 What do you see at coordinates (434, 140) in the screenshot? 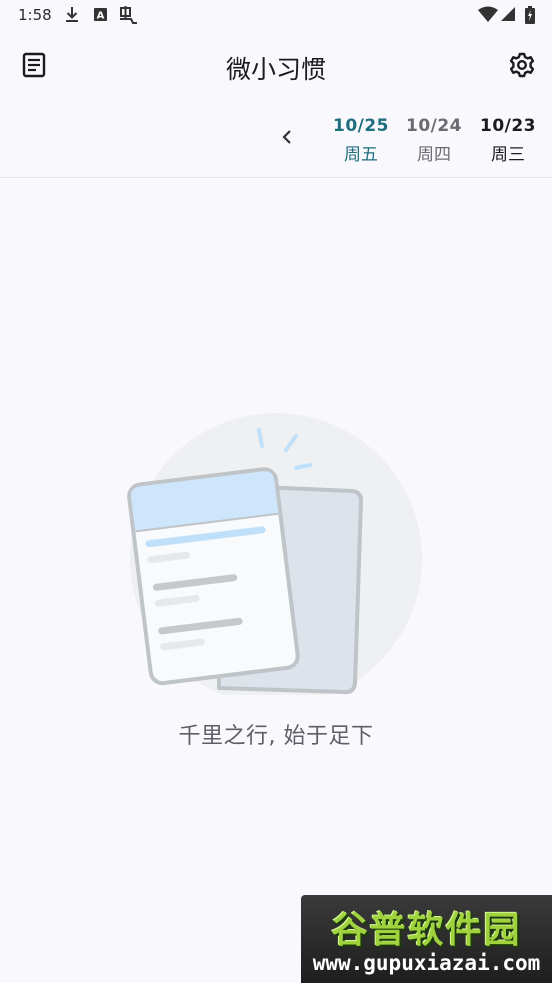
I see `date-item: 10/24 周四` at bounding box center [434, 140].